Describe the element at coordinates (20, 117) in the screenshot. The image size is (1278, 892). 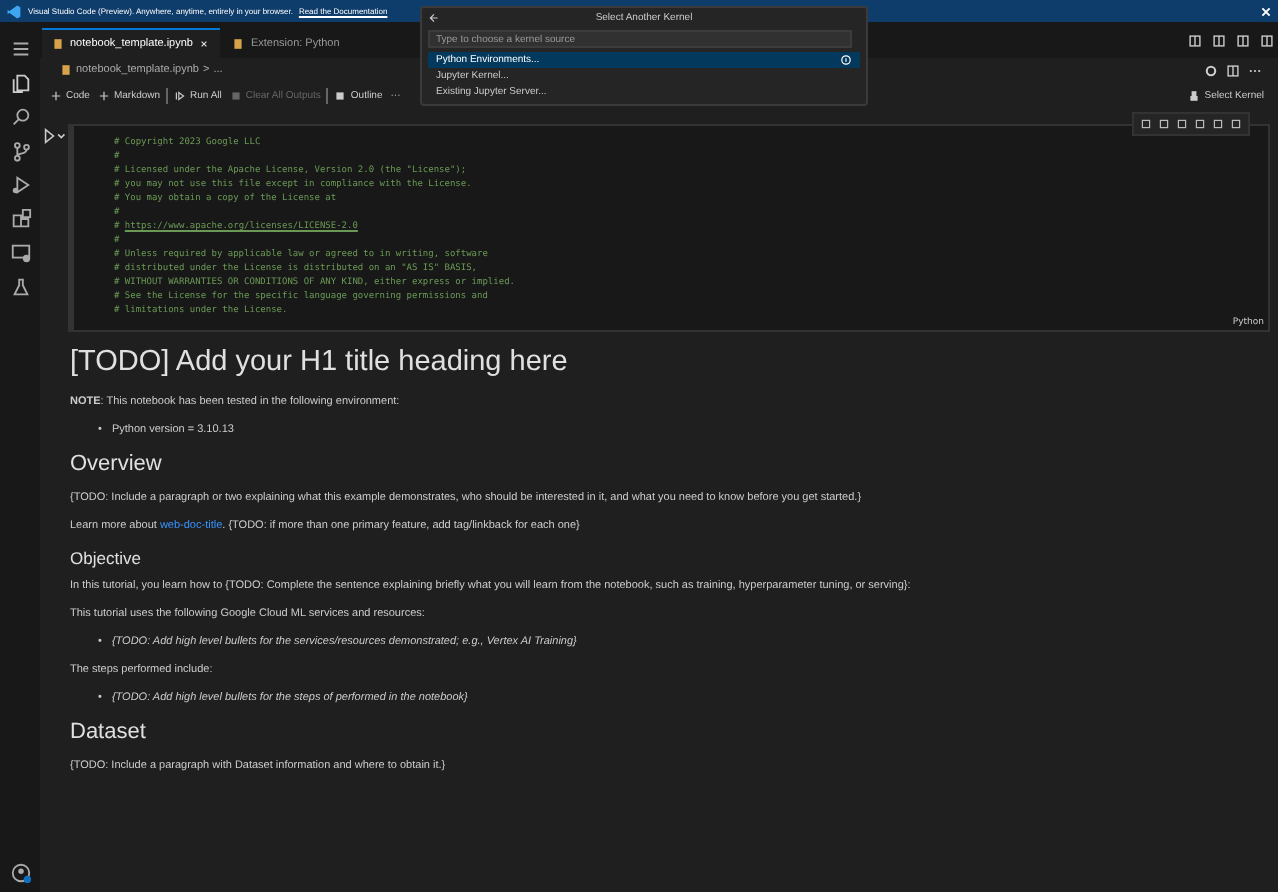
I see `search-icon` at that location.